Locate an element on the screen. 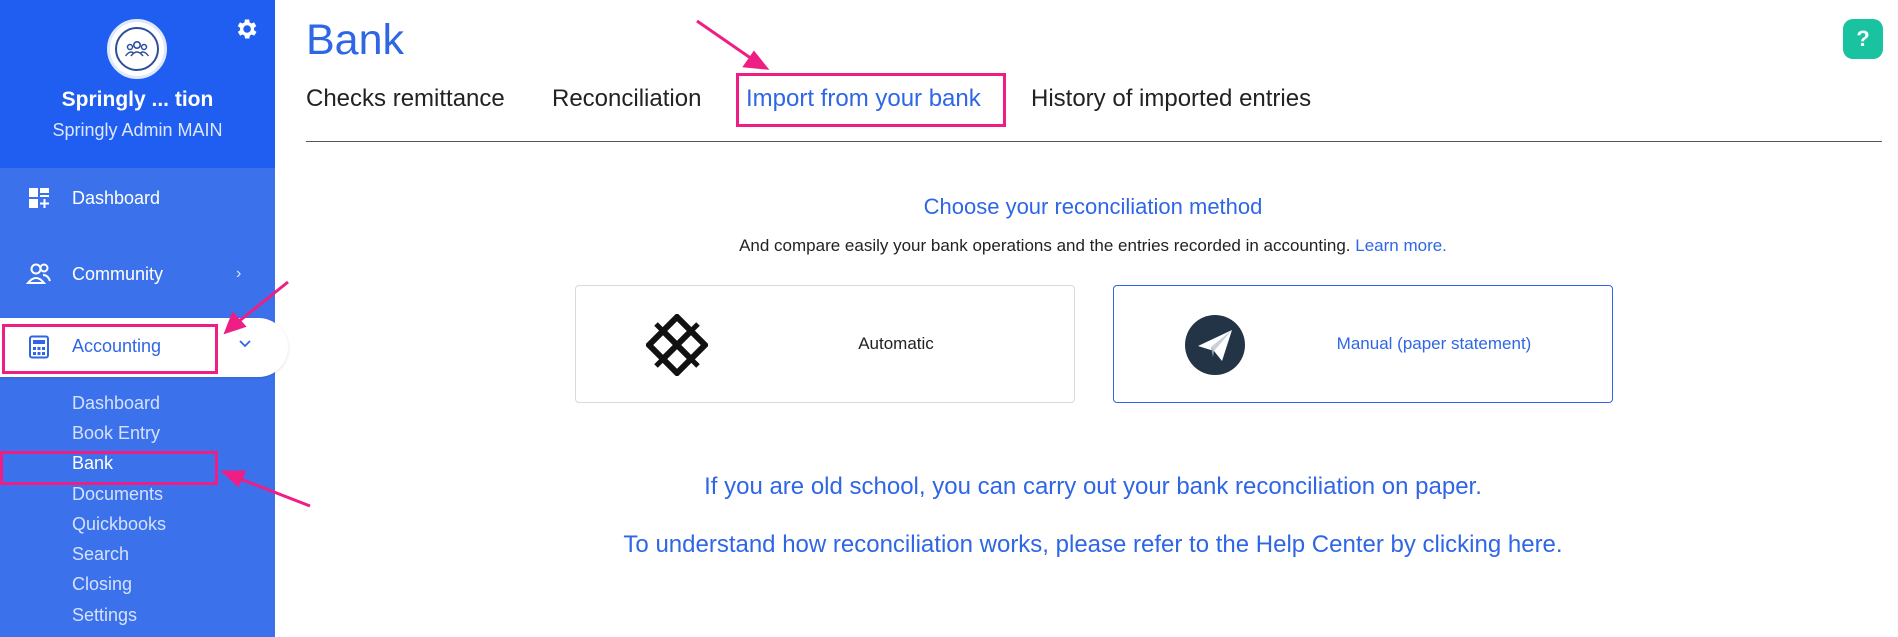 The image size is (1898, 637). tabs-divider is located at coordinates (1094, 141).